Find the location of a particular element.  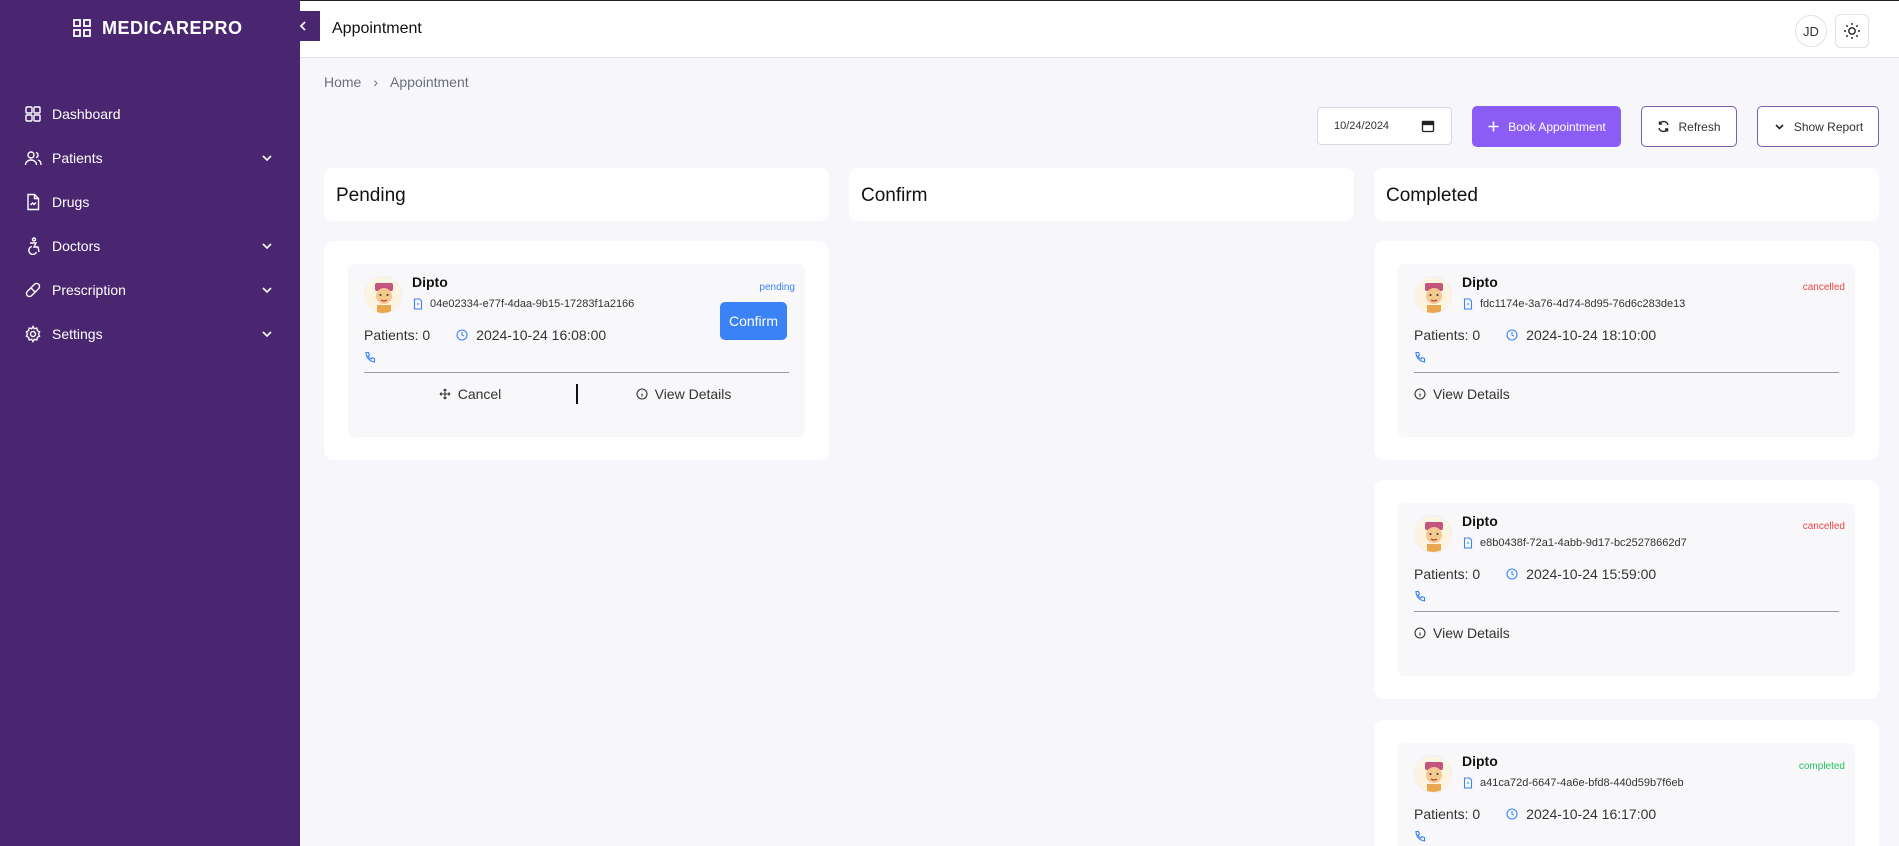

cancel-label: Cancel is located at coordinates (479, 394).